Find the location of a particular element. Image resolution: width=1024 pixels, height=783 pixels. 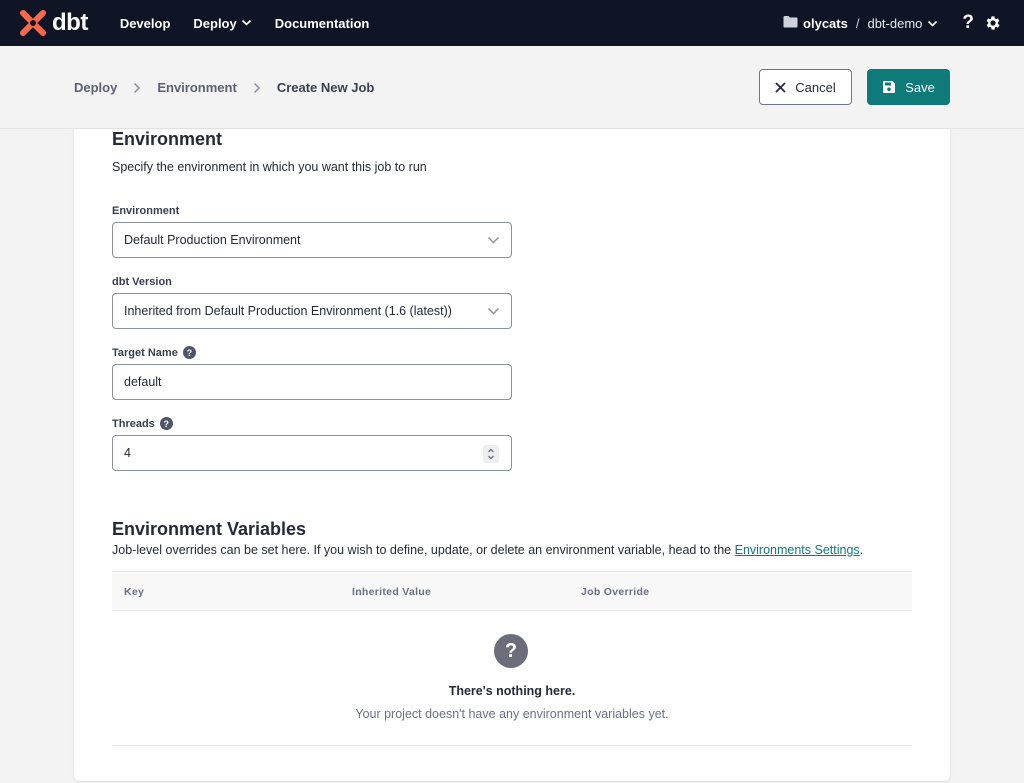

environment-select: Default Production Environment is located at coordinates (312, 240).